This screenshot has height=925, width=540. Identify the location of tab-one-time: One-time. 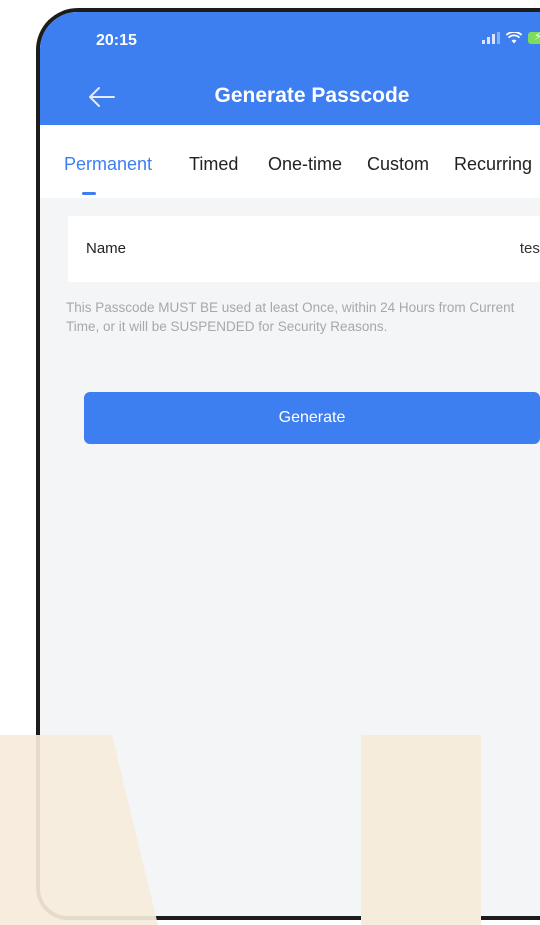
(305, 164).